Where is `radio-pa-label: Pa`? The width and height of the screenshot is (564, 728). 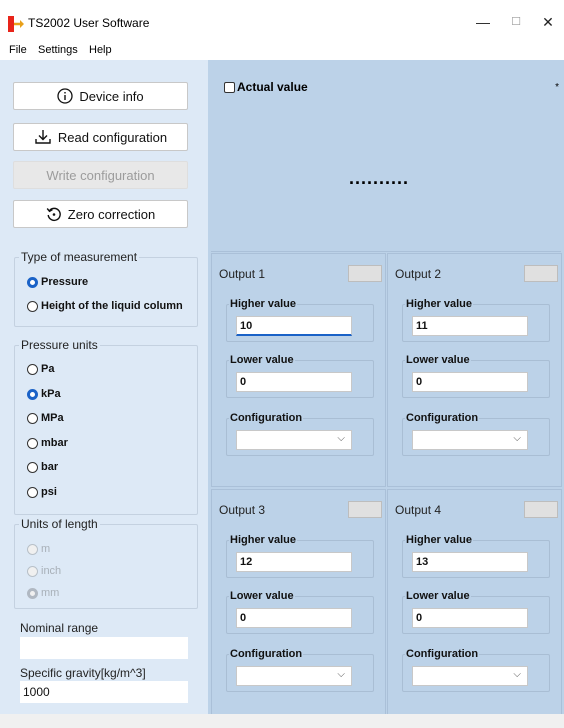
radio-pa-label: Pa is located at coordinates (48, 369).